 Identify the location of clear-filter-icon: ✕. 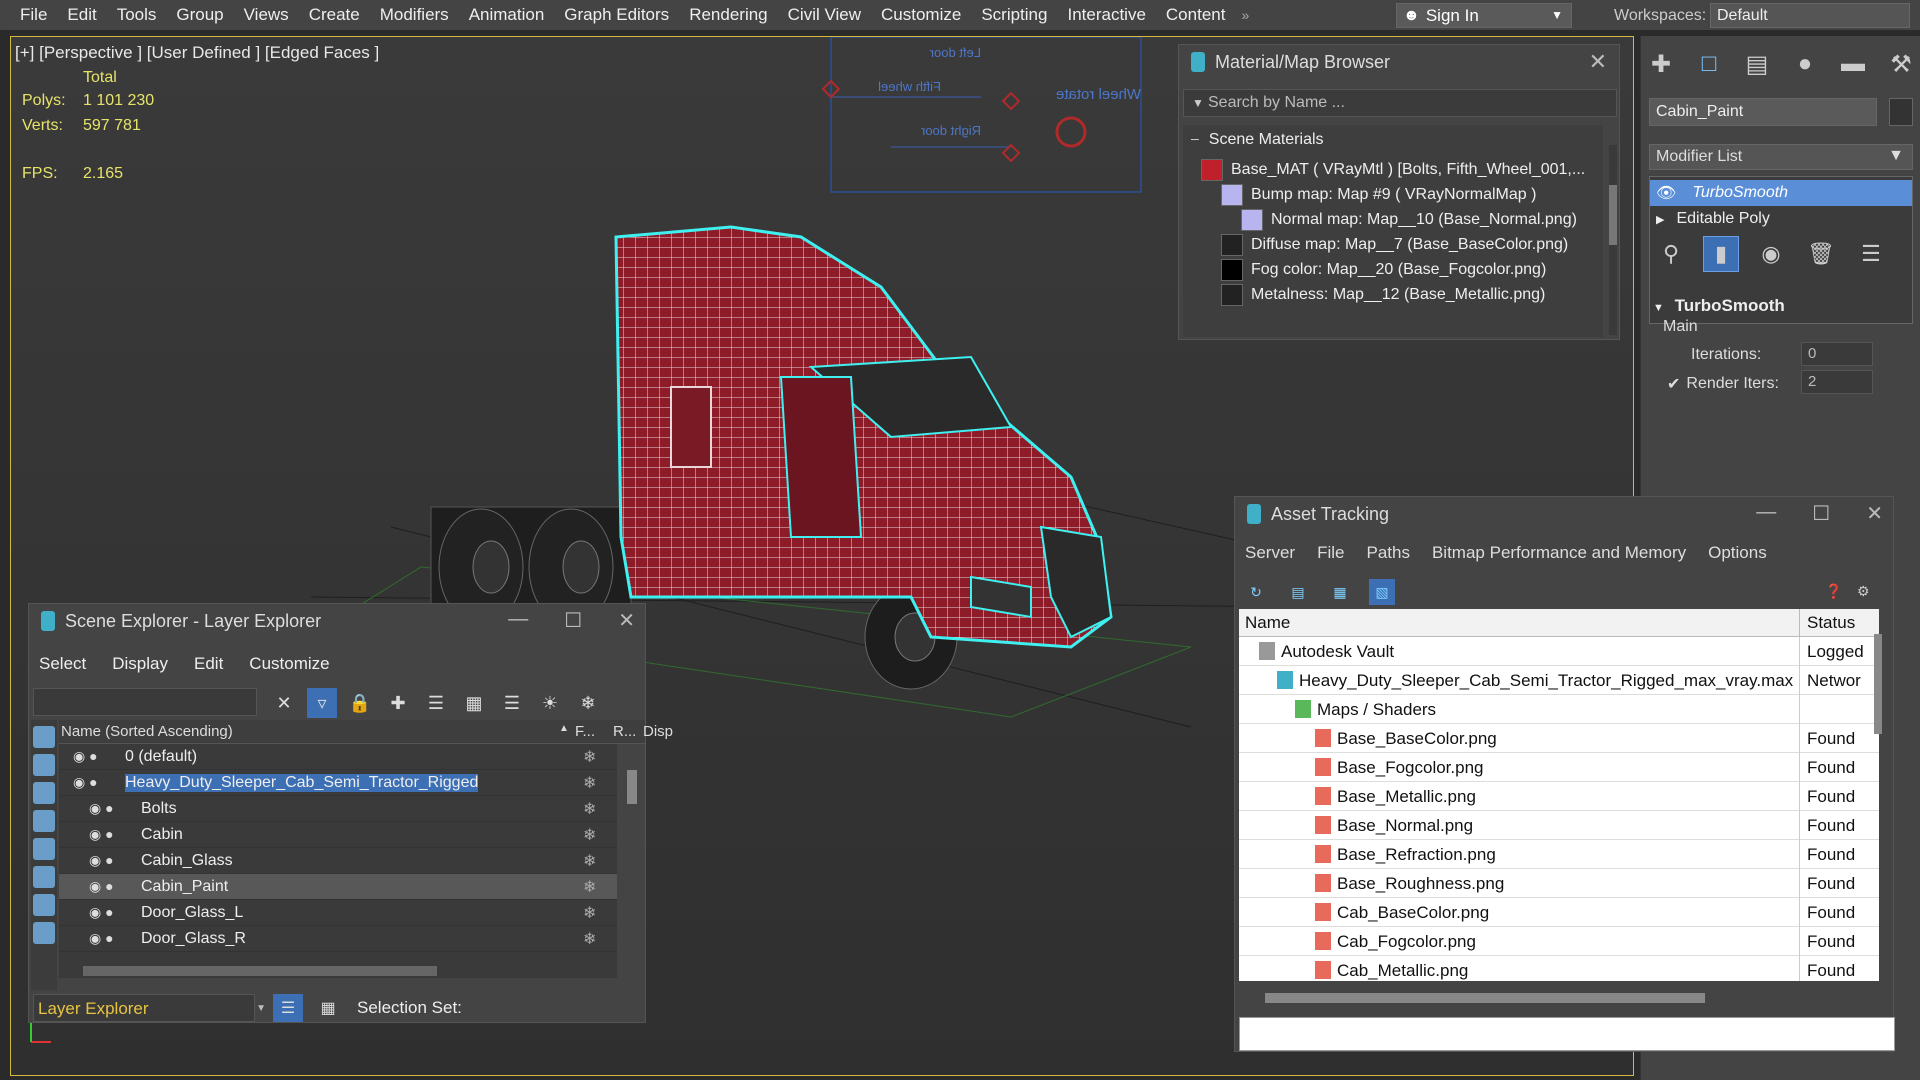
(284, 703).